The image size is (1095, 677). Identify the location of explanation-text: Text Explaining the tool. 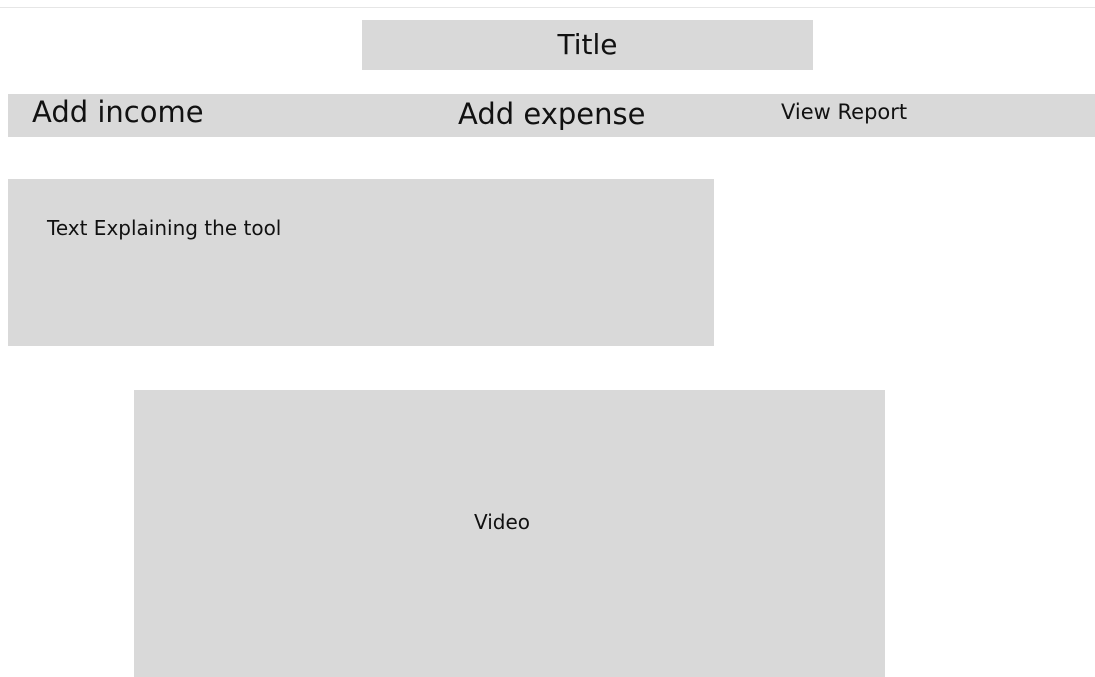
(164, 228).